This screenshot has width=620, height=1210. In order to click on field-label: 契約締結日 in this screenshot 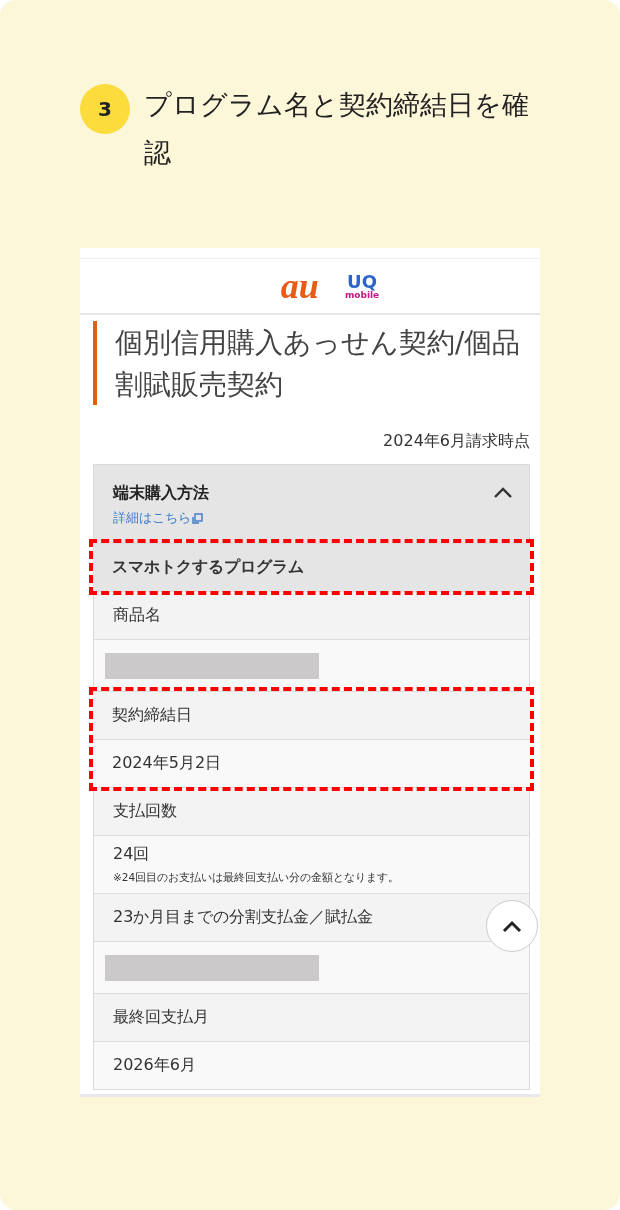, I will do `click(311, 715)`.